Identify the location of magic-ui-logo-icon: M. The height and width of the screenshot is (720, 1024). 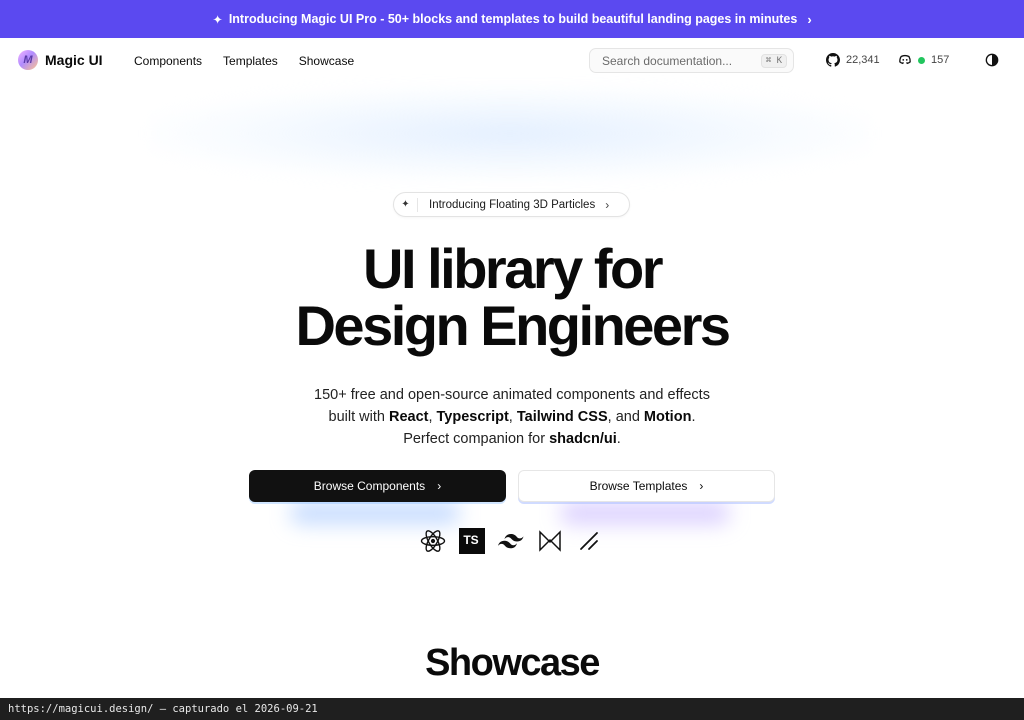
(28, 60).